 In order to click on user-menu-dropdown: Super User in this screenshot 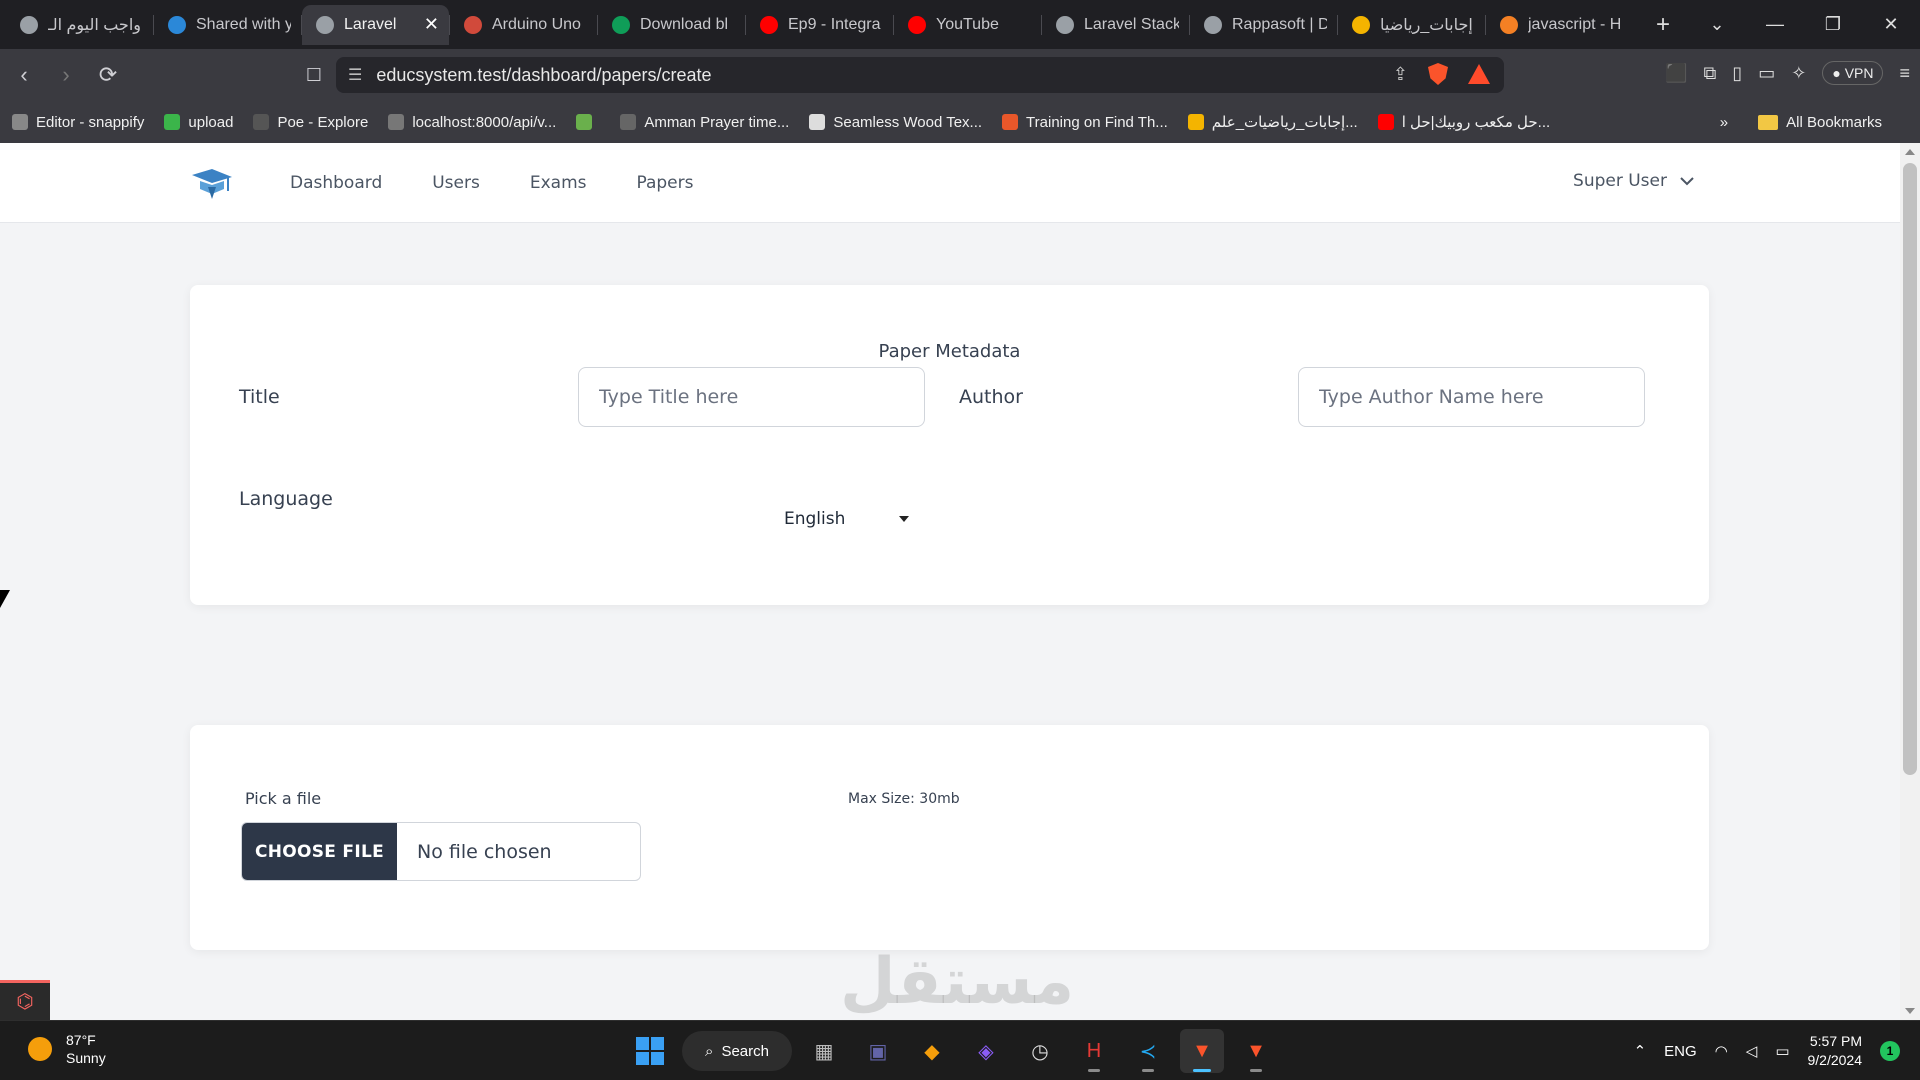, I will do `click(1634, 181)`.